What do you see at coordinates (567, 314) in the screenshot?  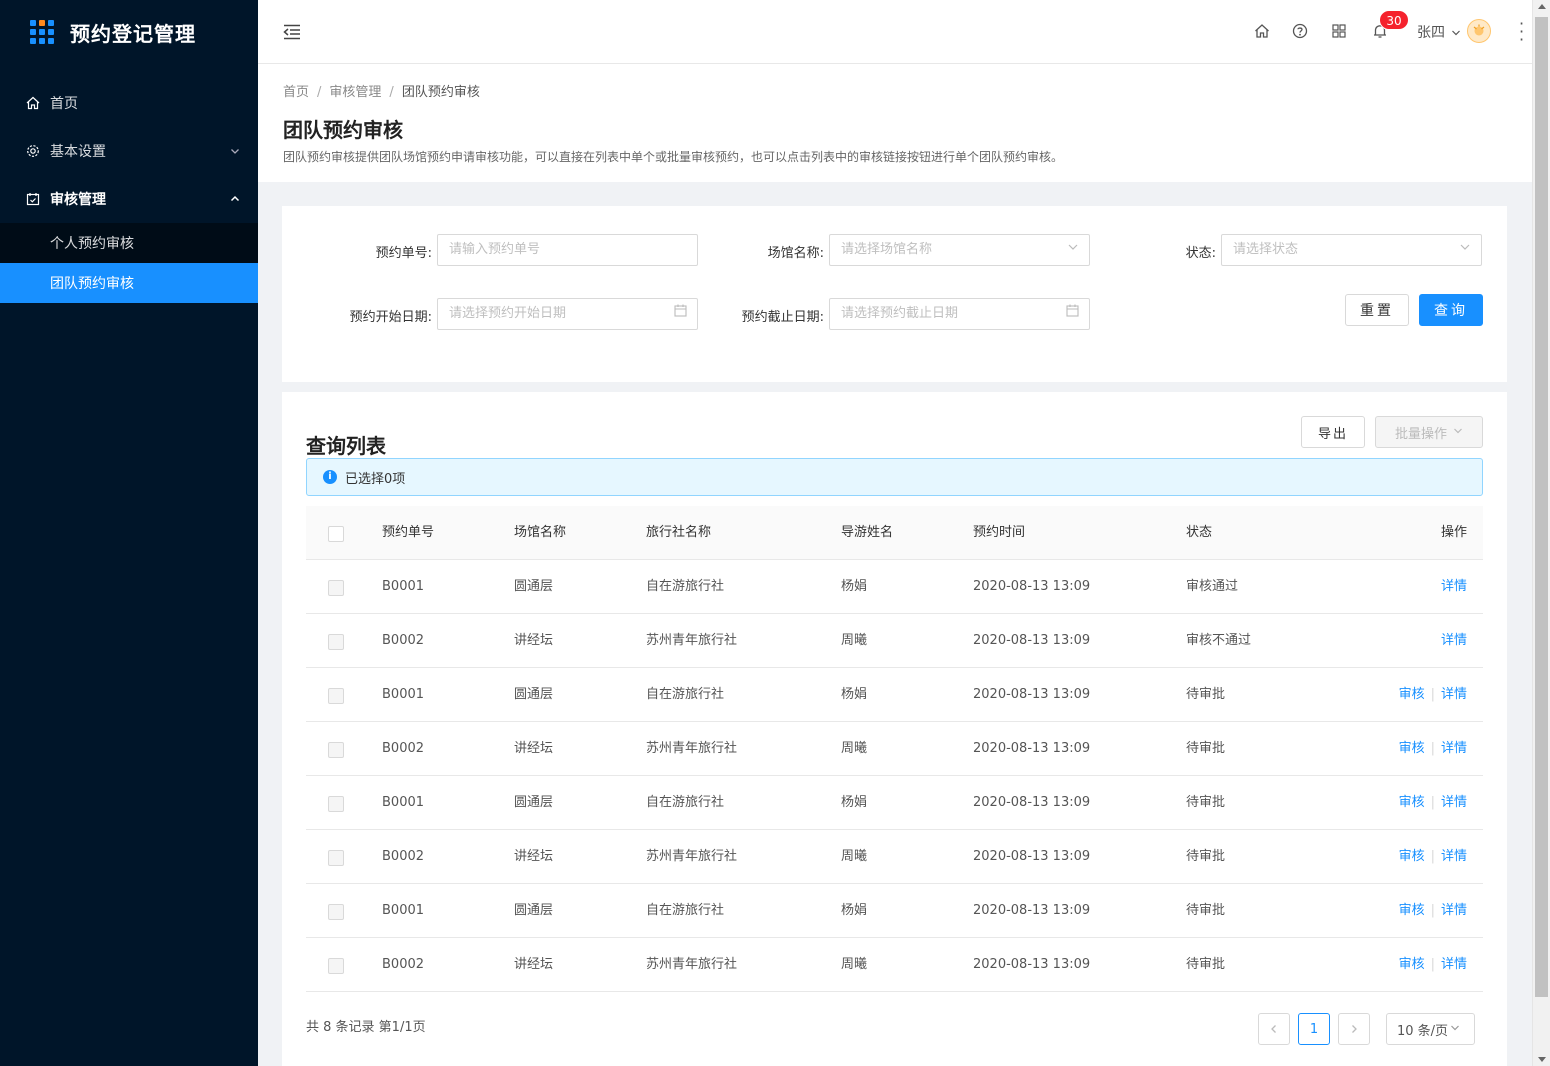 I see `start-date-picker: 请选择预约开始日期` at bounding box center [567, 314].